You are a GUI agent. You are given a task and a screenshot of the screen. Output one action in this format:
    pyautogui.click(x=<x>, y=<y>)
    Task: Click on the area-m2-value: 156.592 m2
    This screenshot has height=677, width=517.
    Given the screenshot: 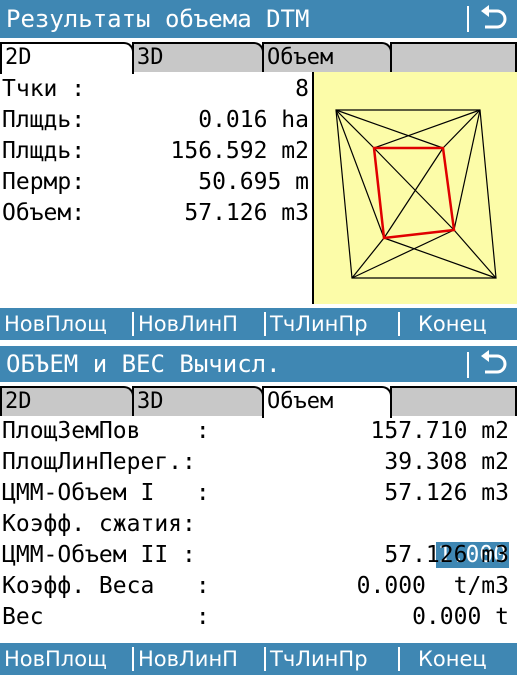 What is the action you would take?
    pyautogui.click(x=239, y=151)
    